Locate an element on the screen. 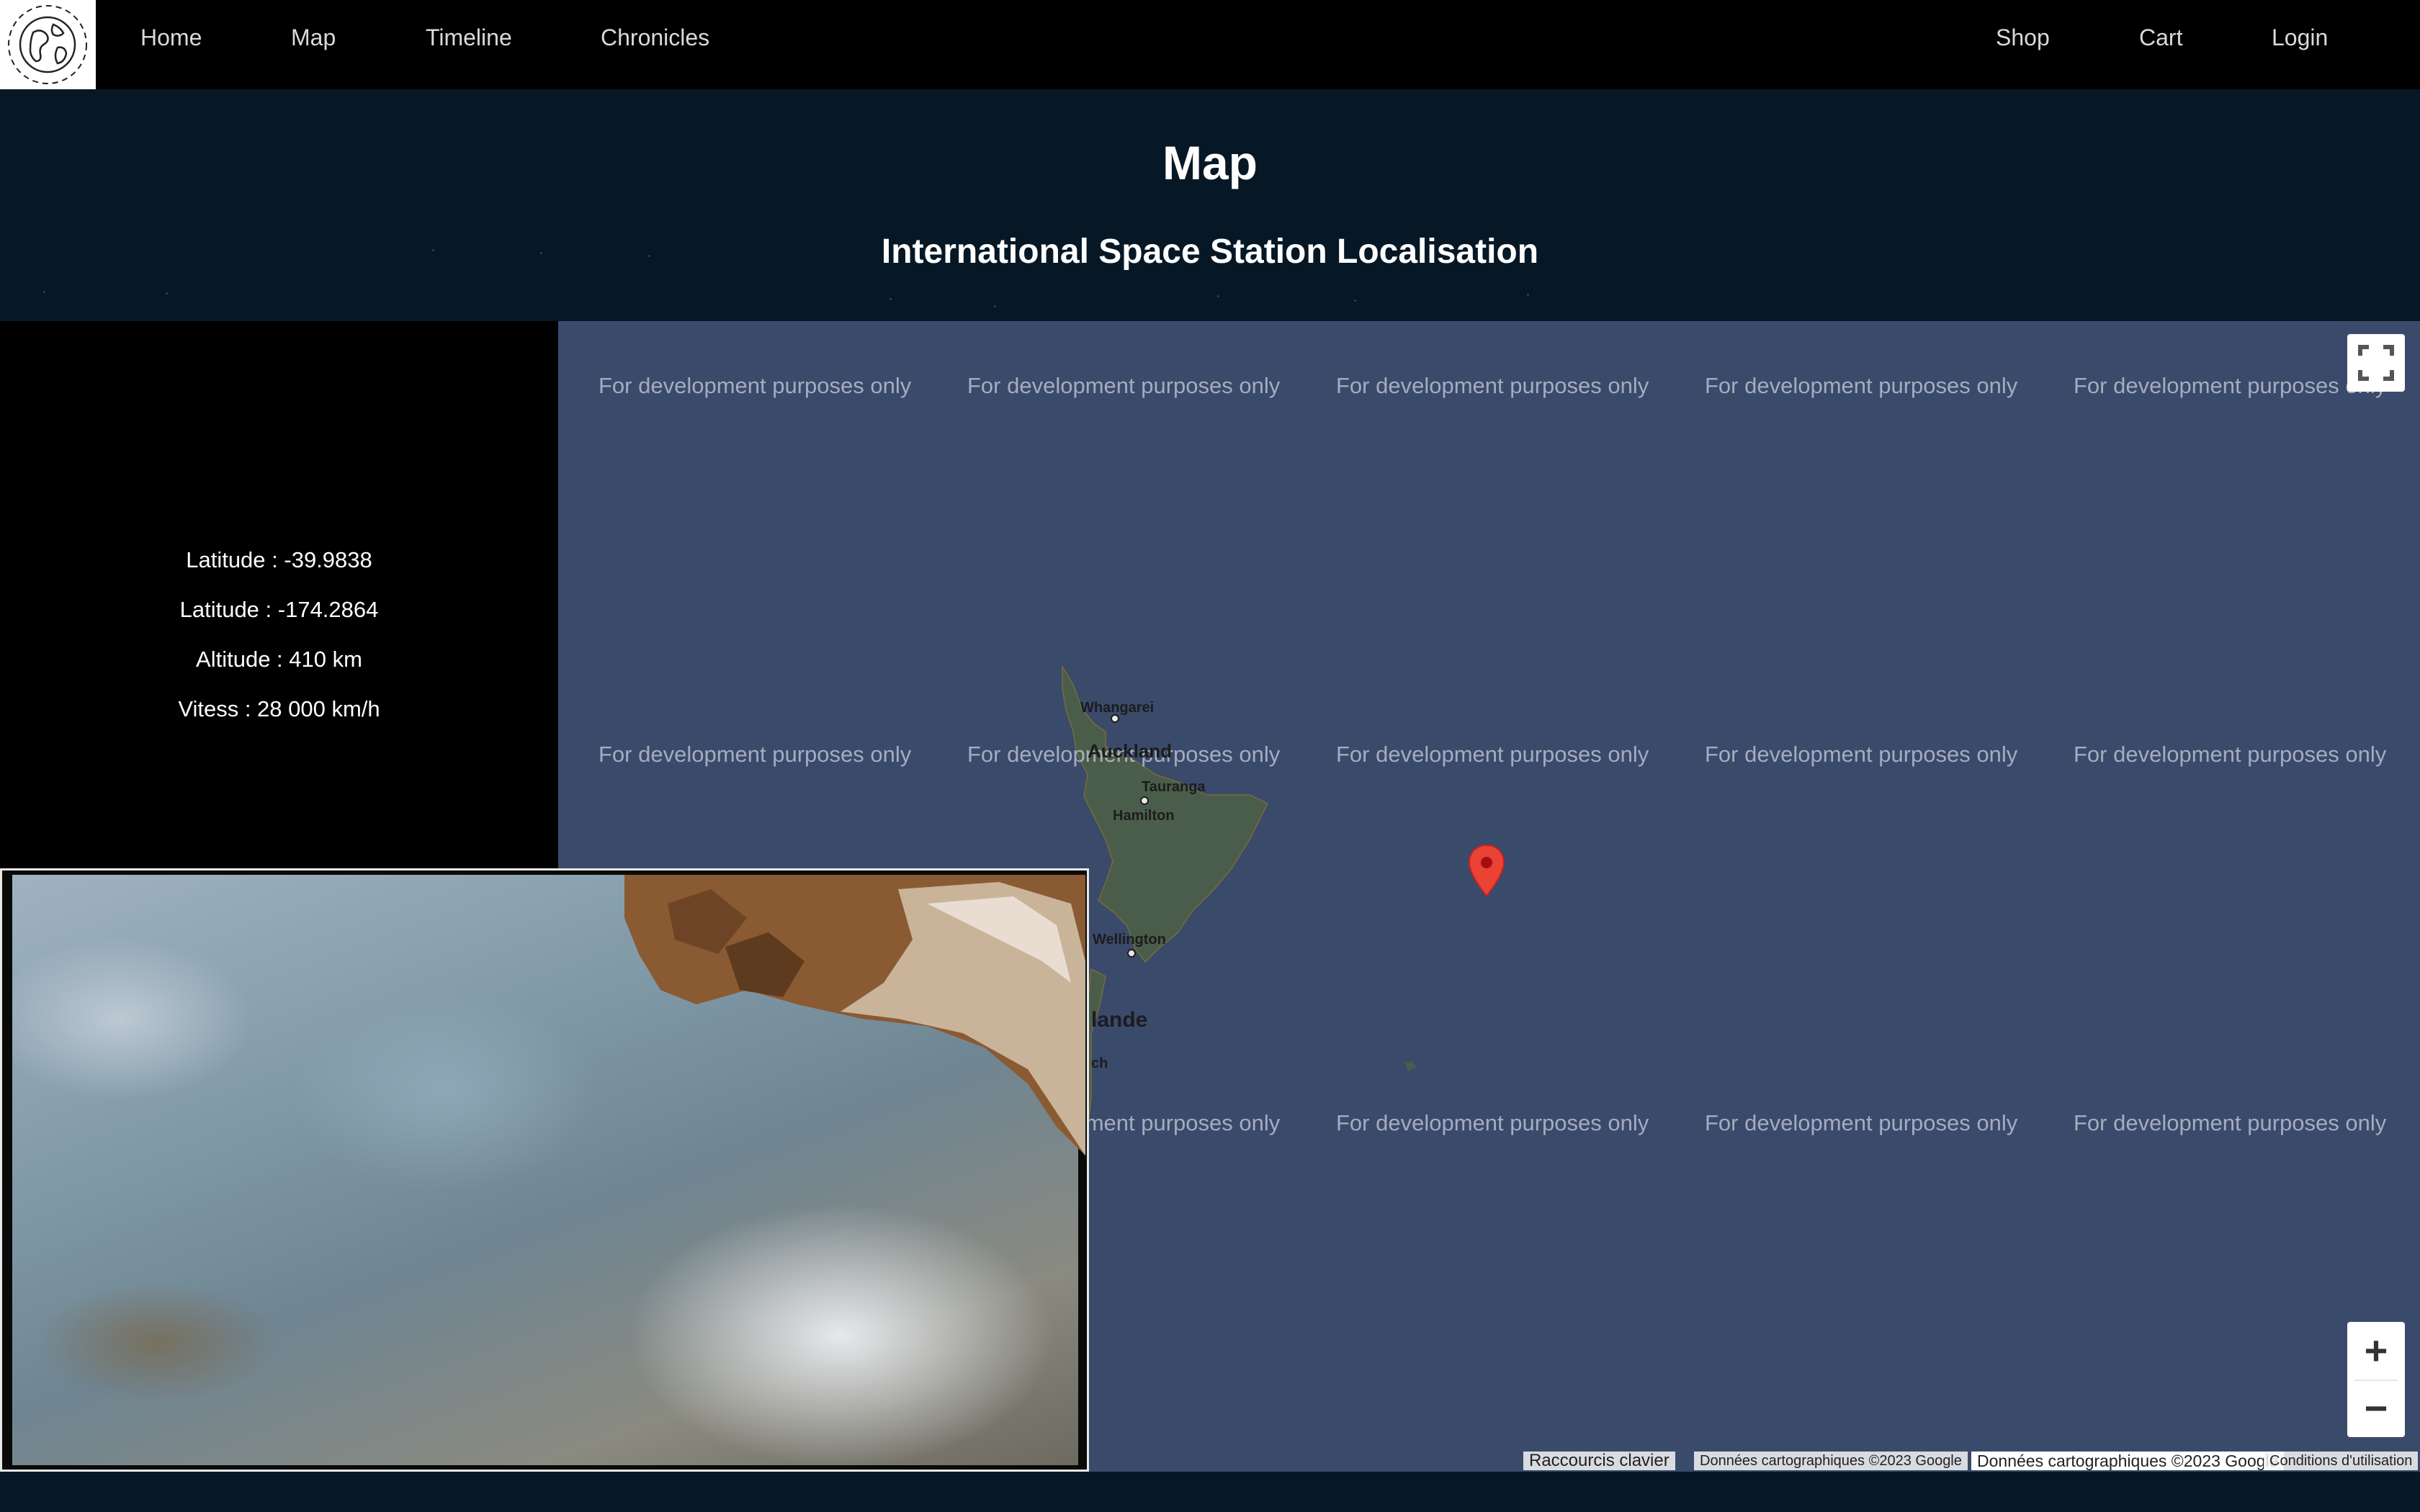  city-label: Tauranga is located at coordinates (1174, 787).